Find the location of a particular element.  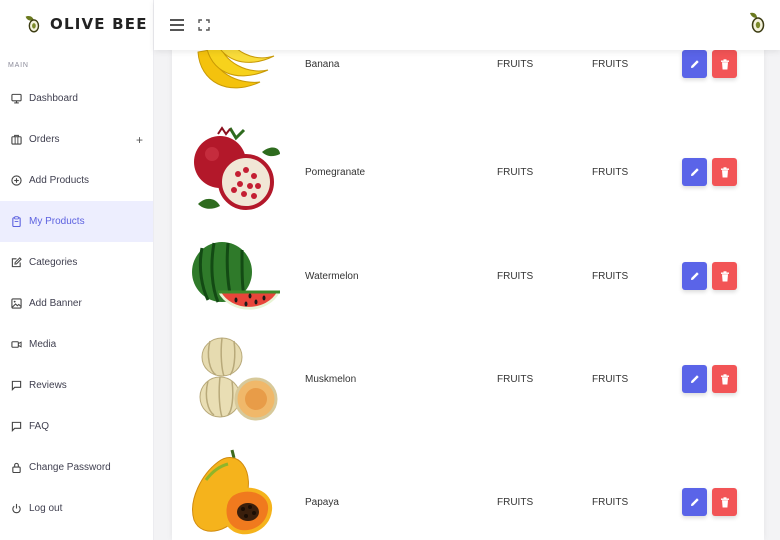

sidebar-item-dashboard: Dashboard is located at coordinates (76, 98).